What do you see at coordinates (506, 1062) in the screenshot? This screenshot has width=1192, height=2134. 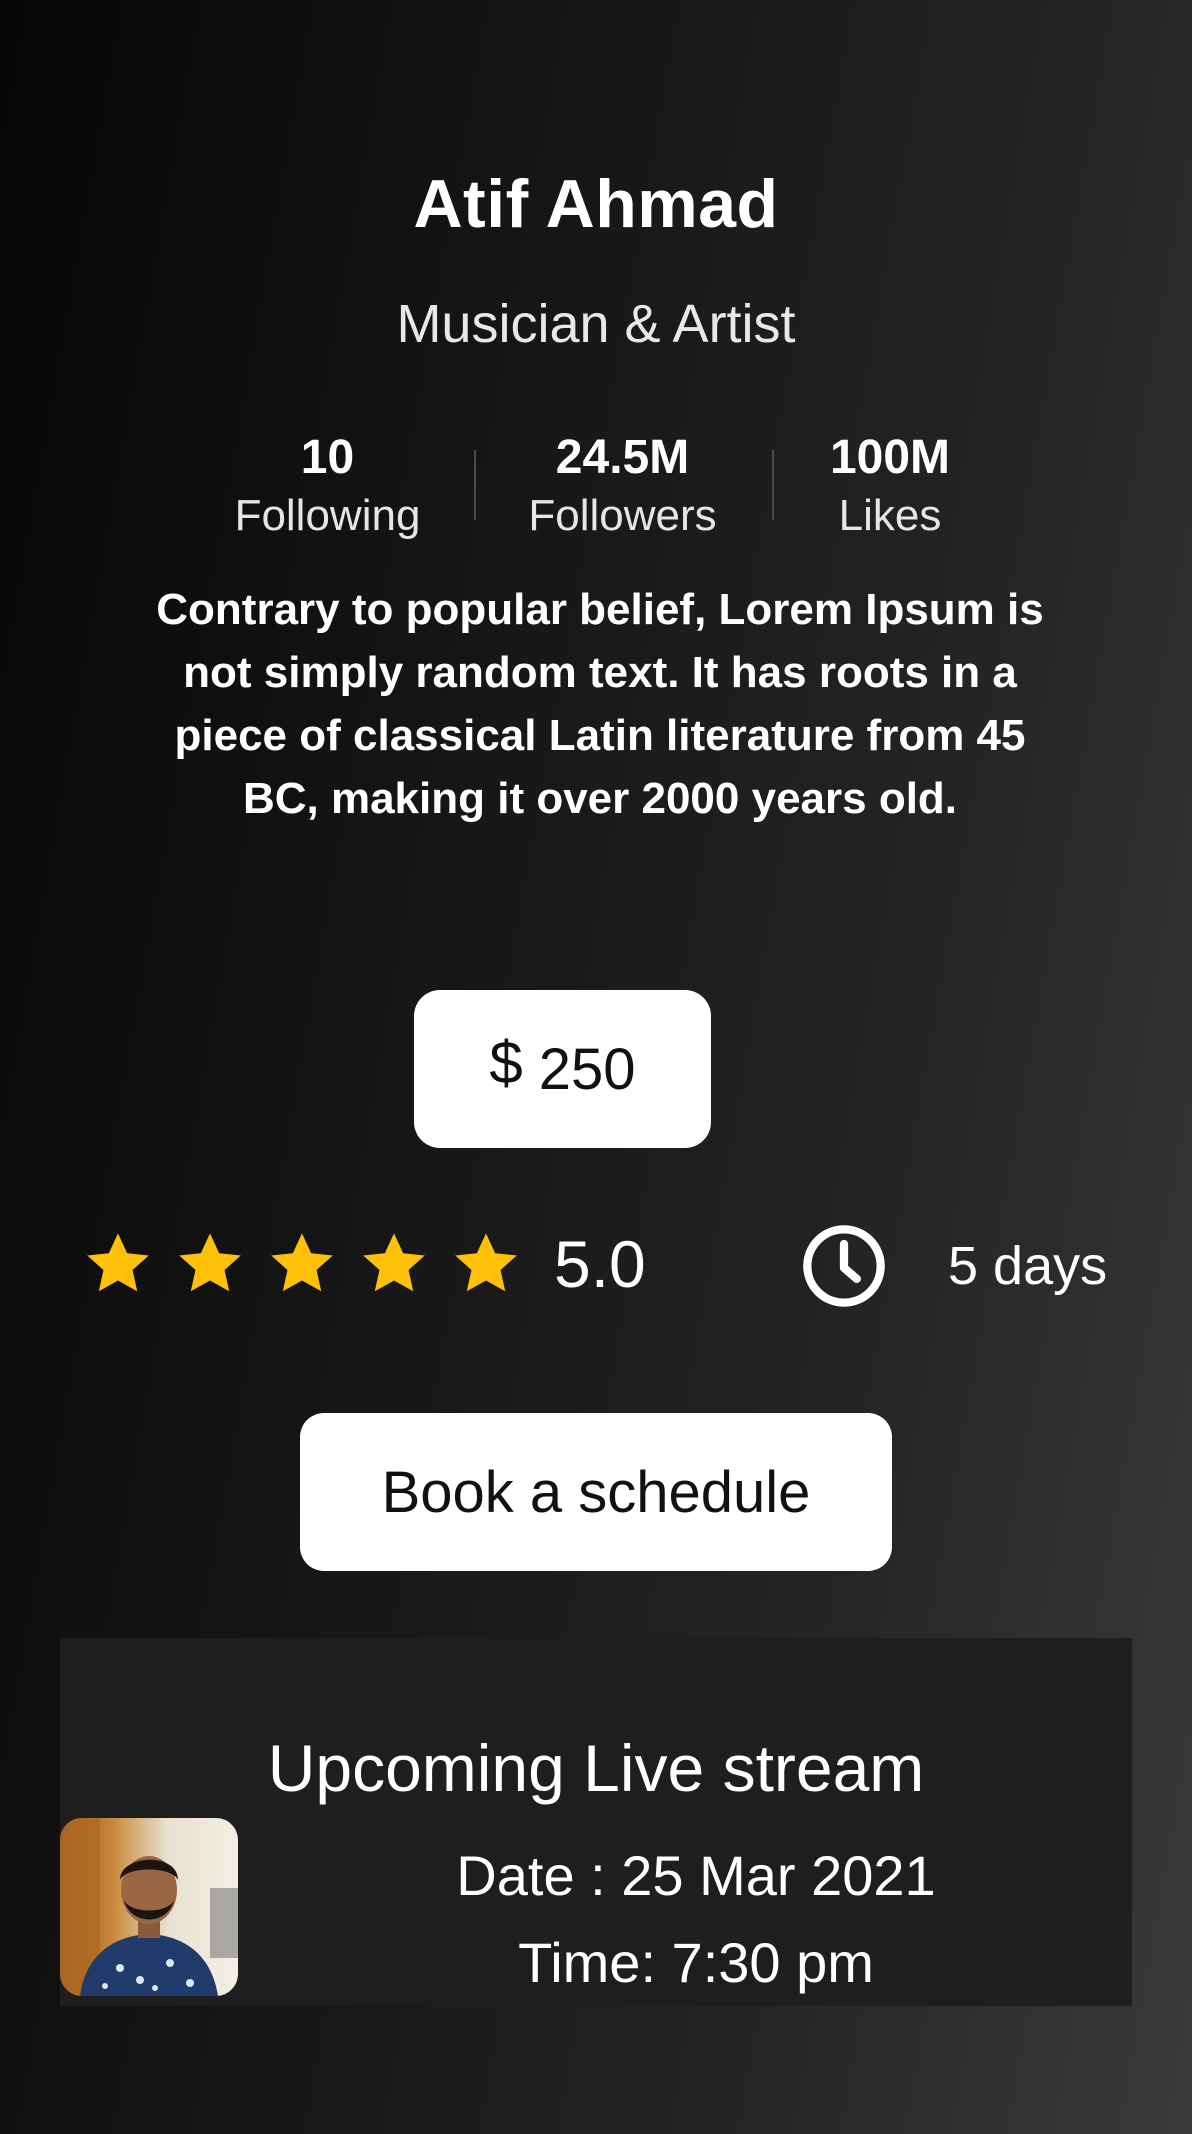 I see `currency-symbol: $` at bounding box center [506, 1062].